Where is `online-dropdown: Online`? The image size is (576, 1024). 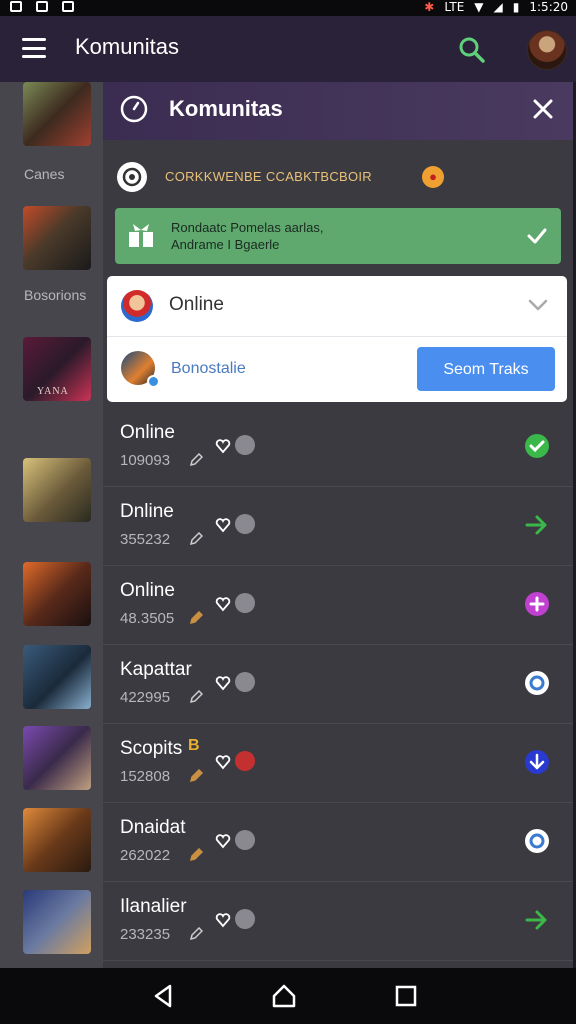
online-dropdown: Online is located at coordinates (337, 306).